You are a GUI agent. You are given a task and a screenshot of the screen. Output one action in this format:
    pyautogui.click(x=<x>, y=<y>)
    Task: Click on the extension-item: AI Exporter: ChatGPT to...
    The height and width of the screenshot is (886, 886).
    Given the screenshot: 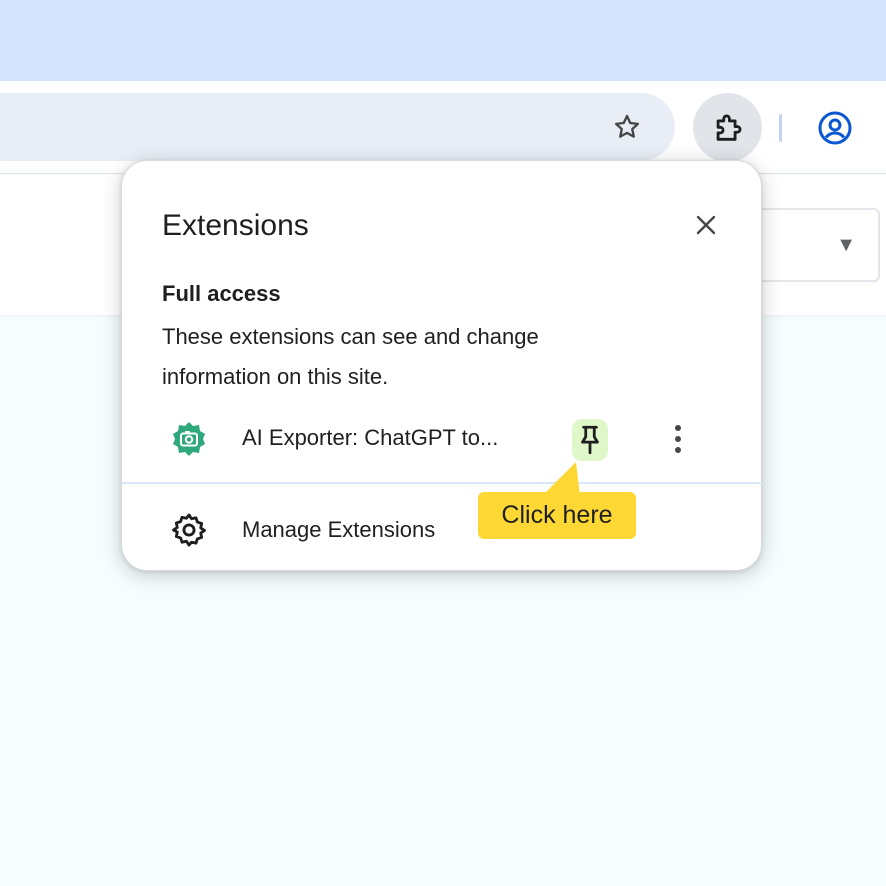 What is the action you would take?
    pyautogui.click(x=442, y=439)
    